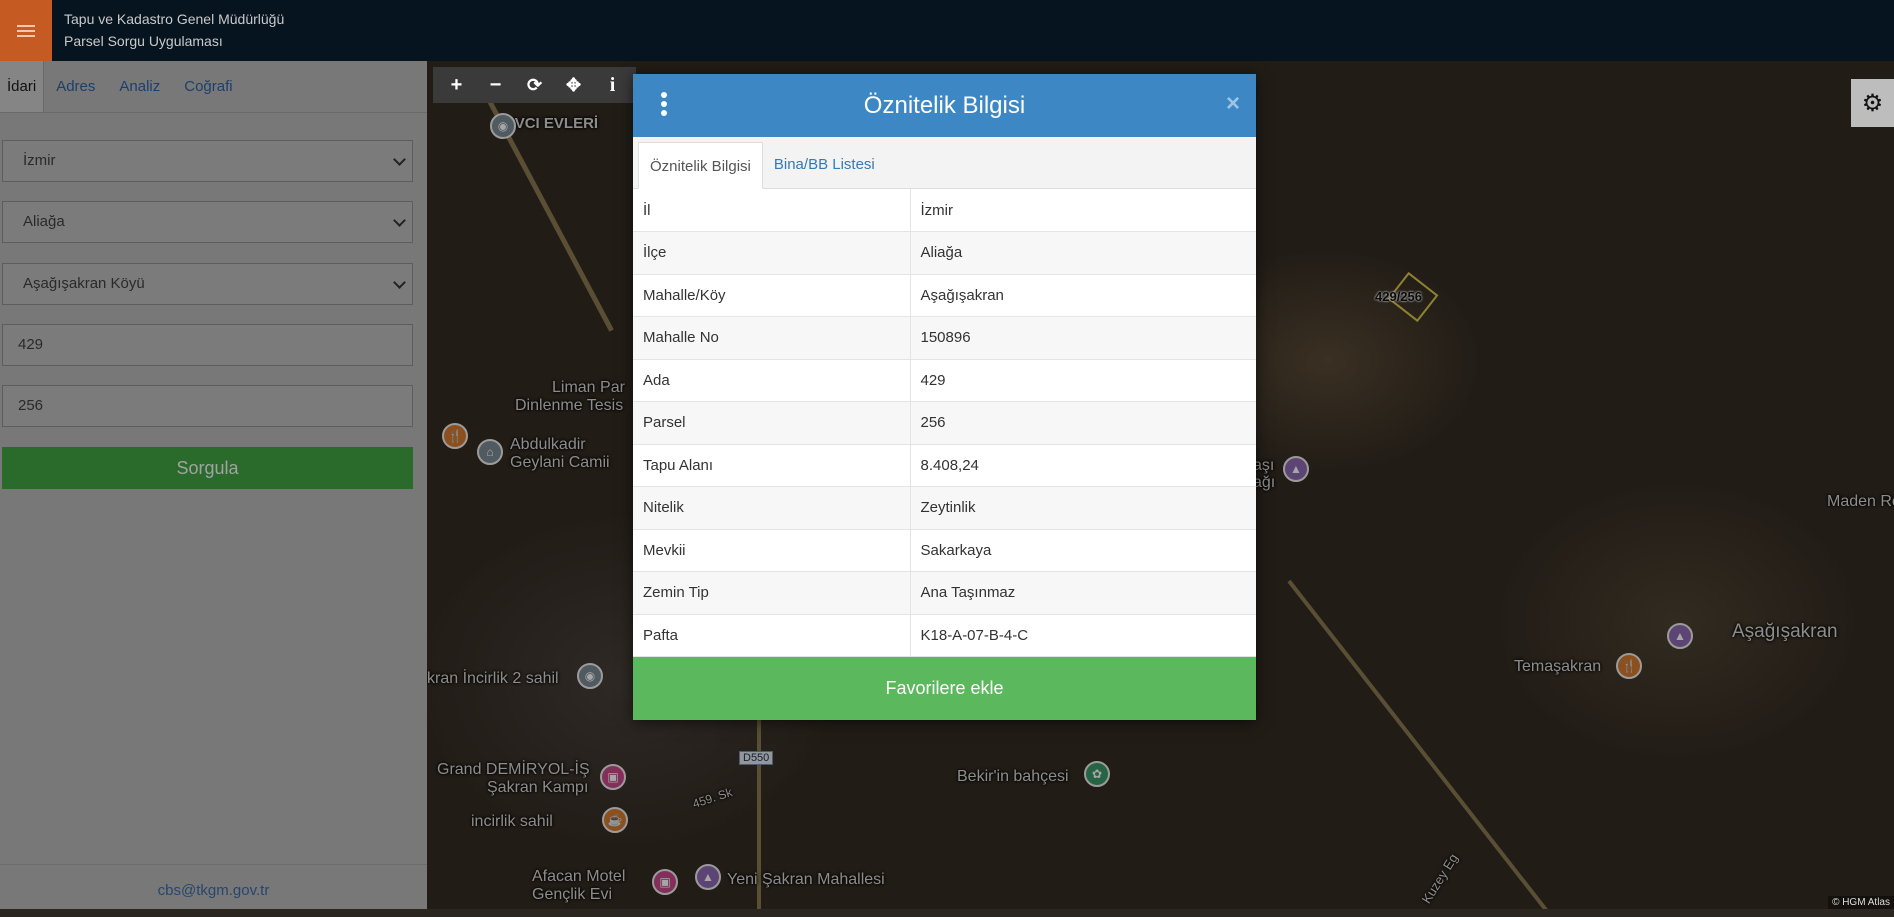 The image size is (1894, 917). I want to click on ilce-select: Aliağa, so click(207, 222).